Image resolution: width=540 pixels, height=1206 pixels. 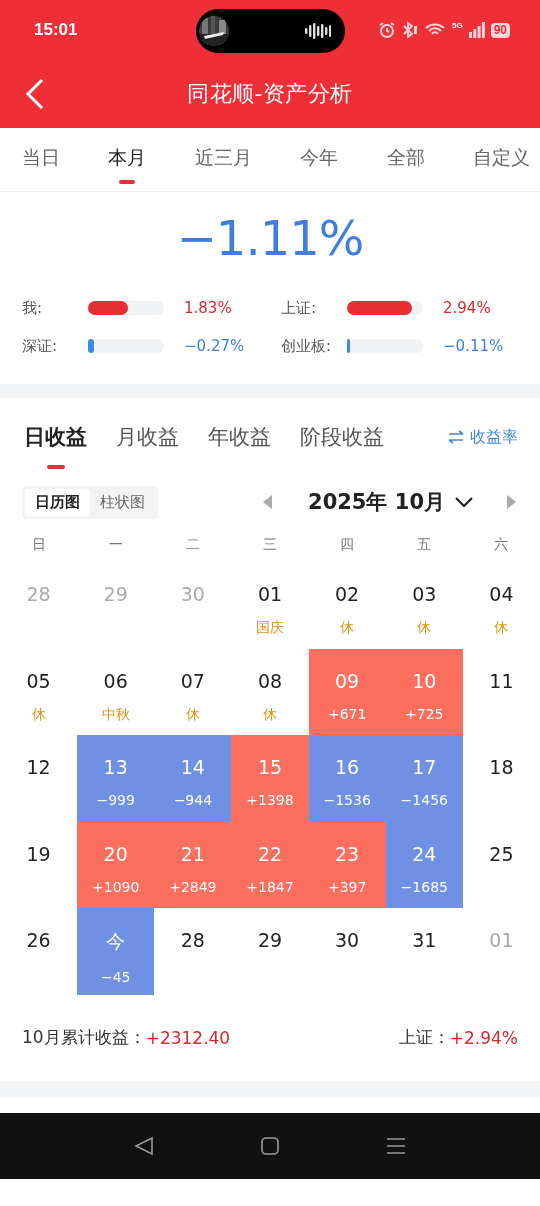 I want to click on comparison-value: −0.11%, so click(x=473, y=346).